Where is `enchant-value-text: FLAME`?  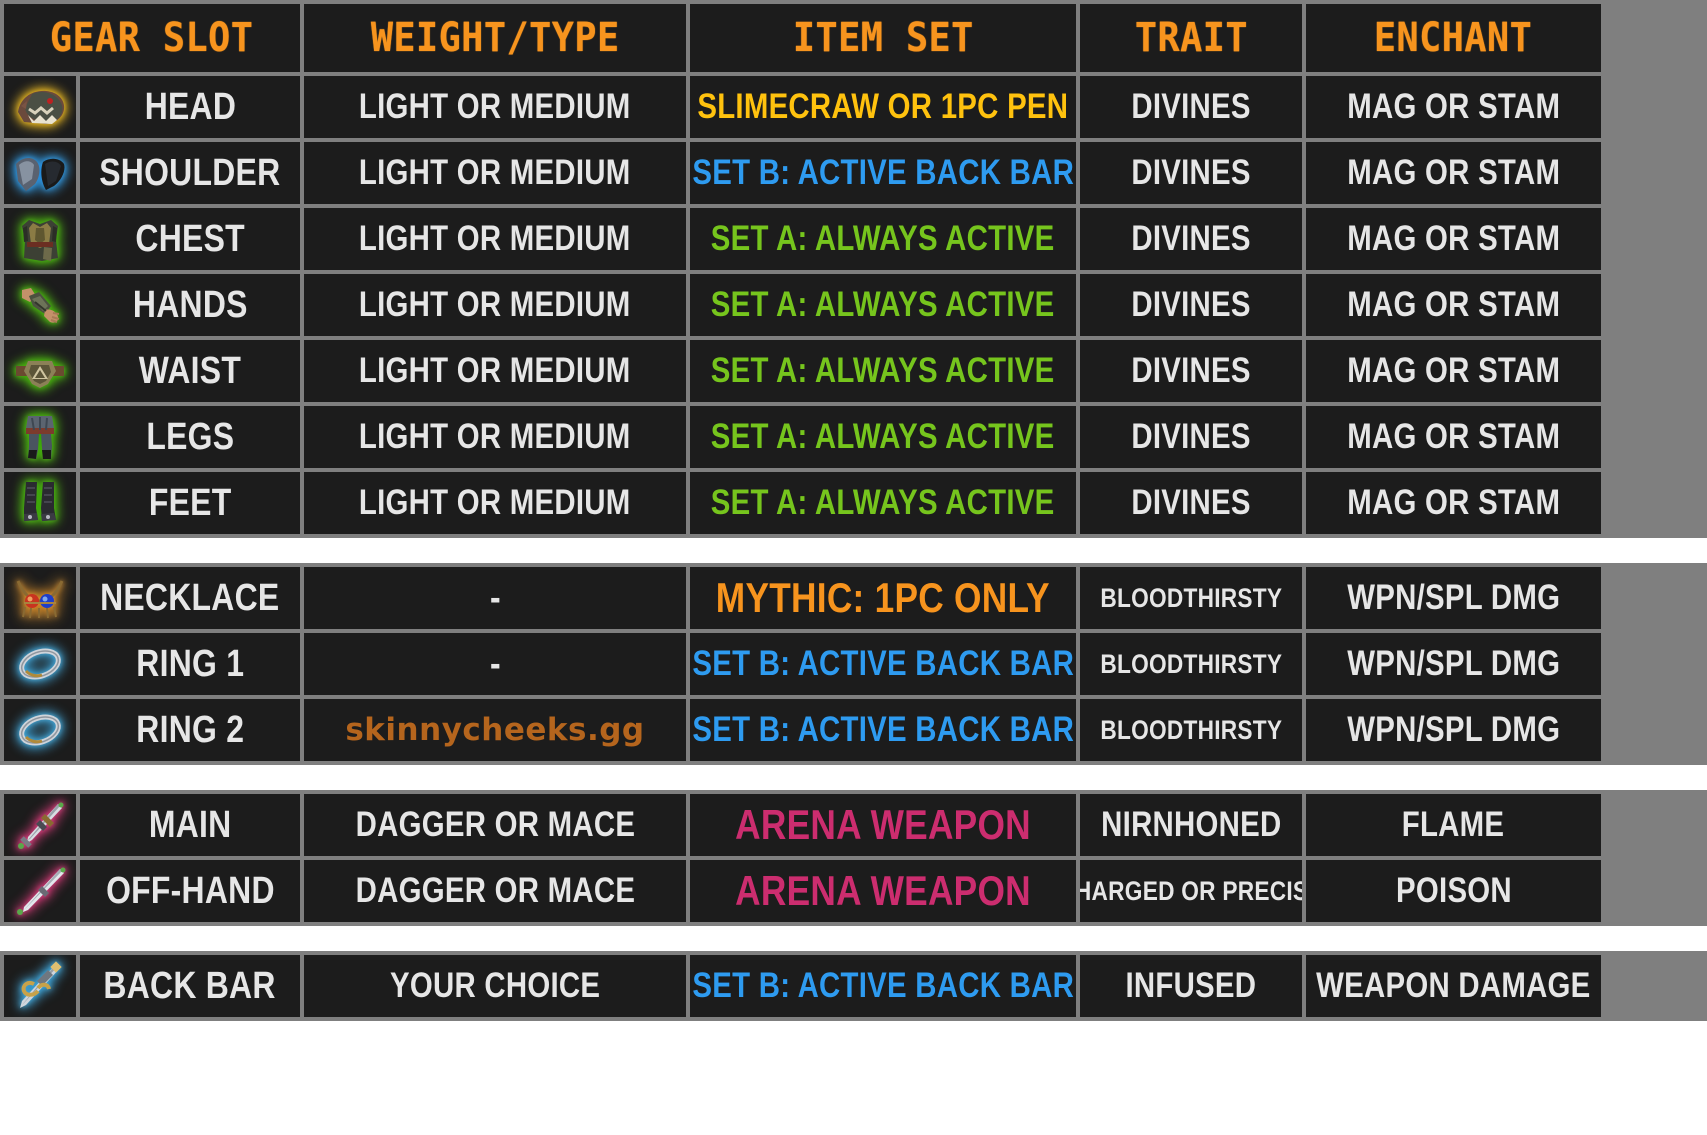 enchant-value-text: FLAME is located at coordinates (1453, 824).